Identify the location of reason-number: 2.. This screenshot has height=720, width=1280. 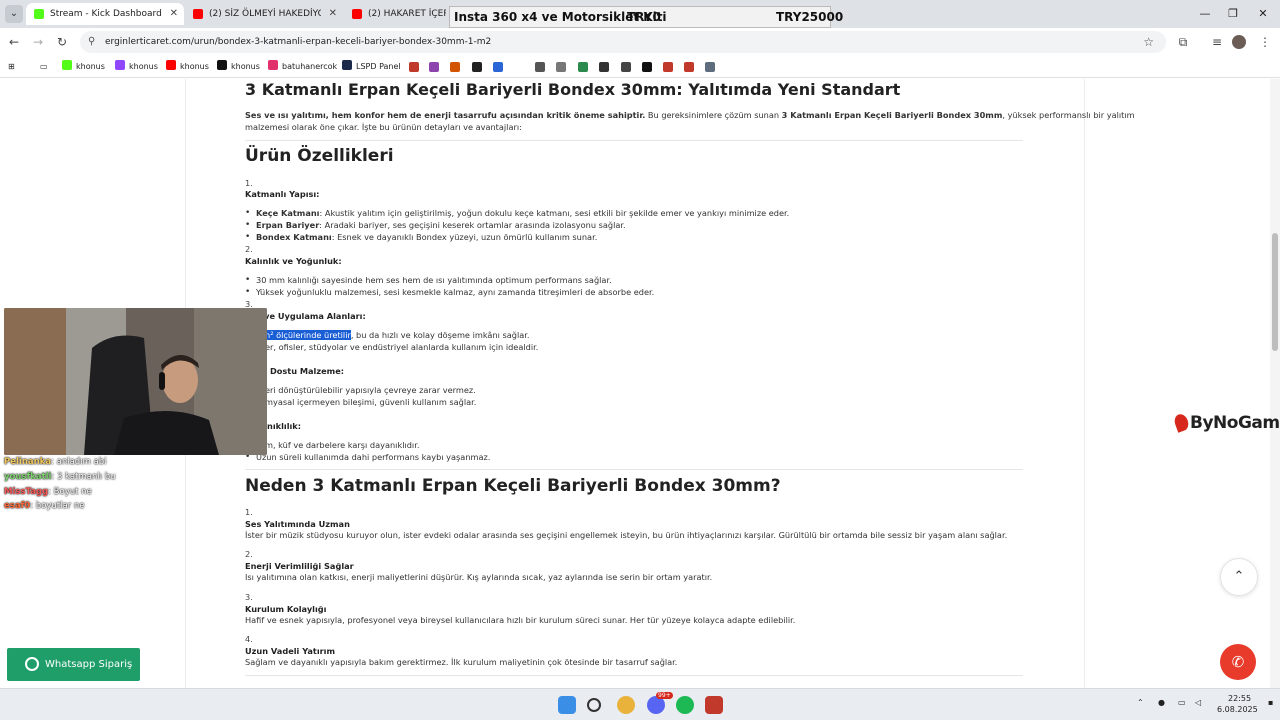
(249, 554).